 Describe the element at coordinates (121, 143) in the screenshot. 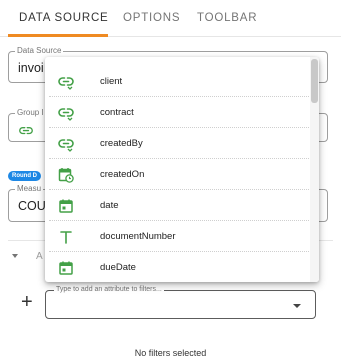

I see `option-label: createdBy` at that location.